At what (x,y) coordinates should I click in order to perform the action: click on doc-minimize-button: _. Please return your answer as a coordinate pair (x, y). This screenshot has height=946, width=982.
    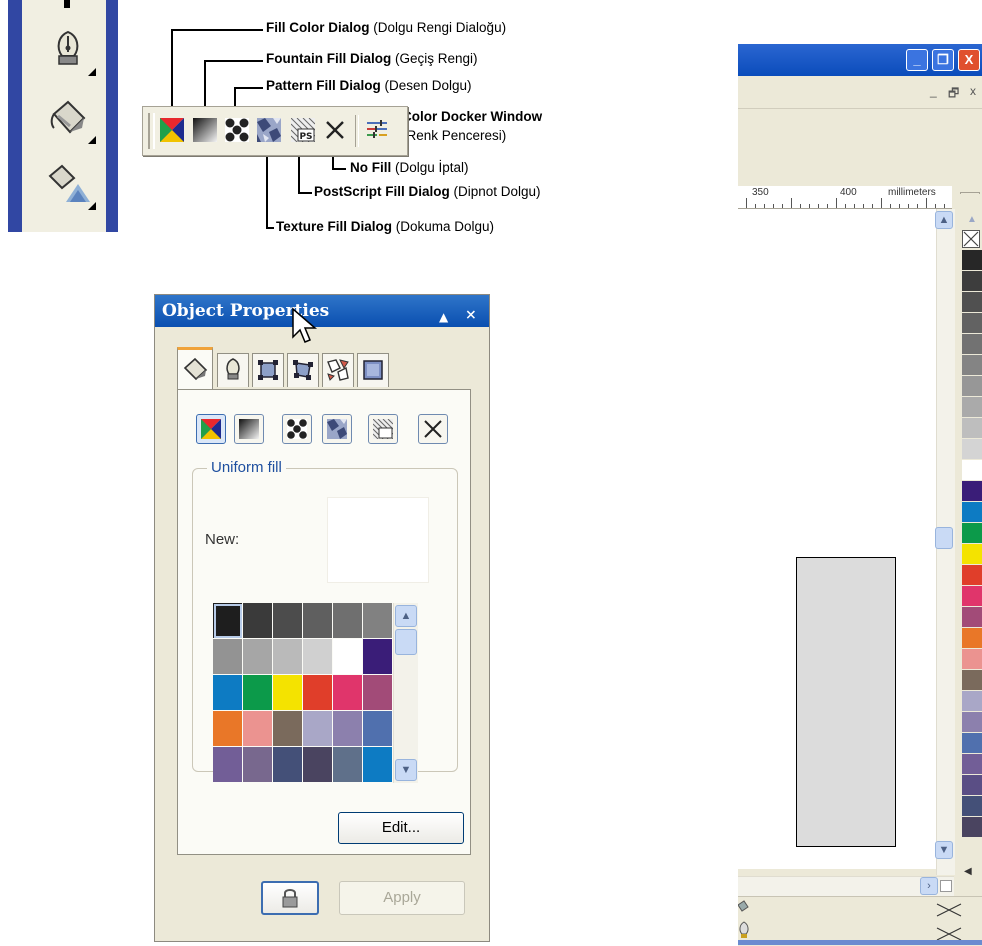
    Looking at the image, I should click on (933, 91).